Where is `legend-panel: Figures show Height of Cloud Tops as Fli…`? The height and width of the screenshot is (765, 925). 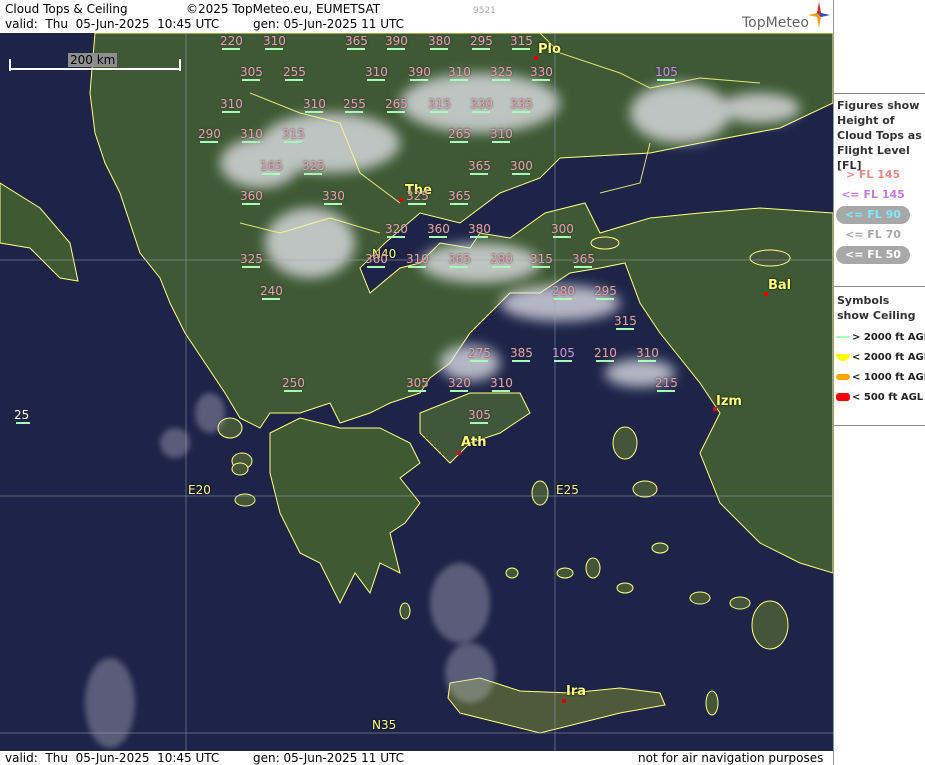
legend-panel: Figures show Height of Cloud Tops as Fli… is located at coordinates (879, 382).